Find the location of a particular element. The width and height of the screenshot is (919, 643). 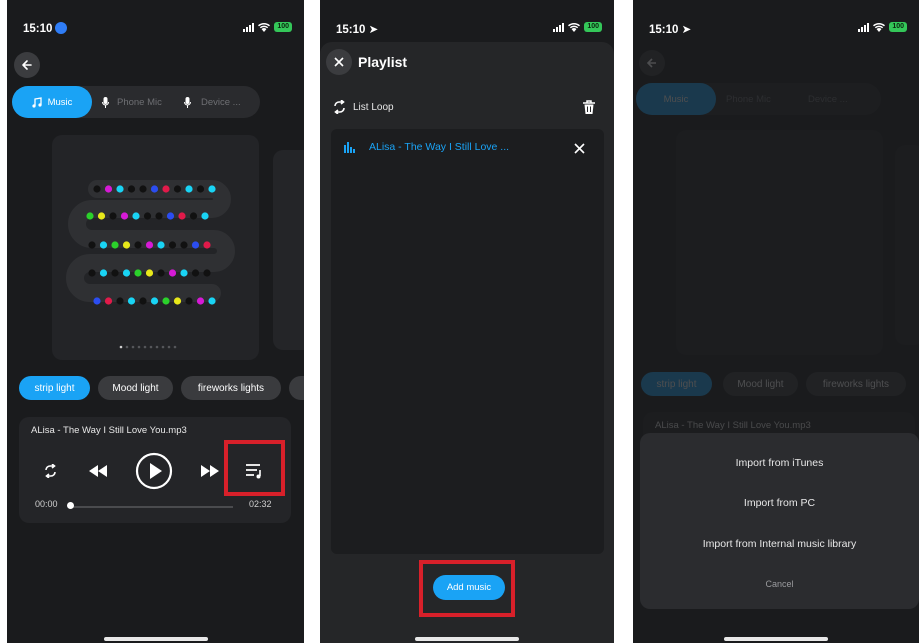

wifi-icon is located at coordinates (264, 27).